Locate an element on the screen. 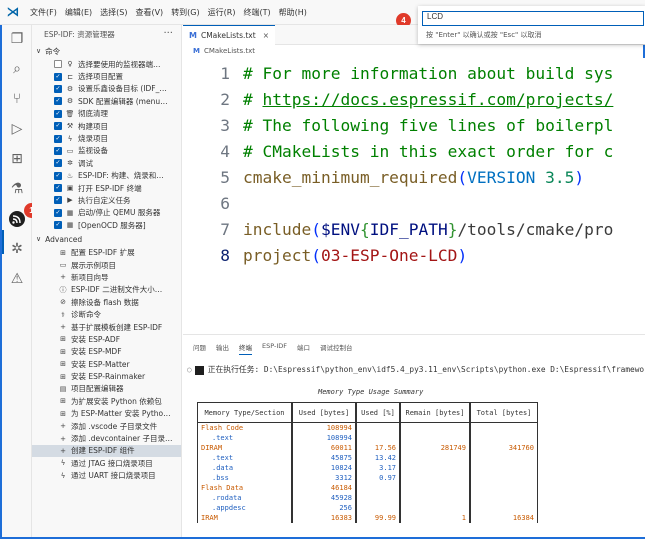 The width and height of the screenshot is (645, 539). advanced-item: + 创建 ESP-IDF 组件 is located at coordinates (106, 451).